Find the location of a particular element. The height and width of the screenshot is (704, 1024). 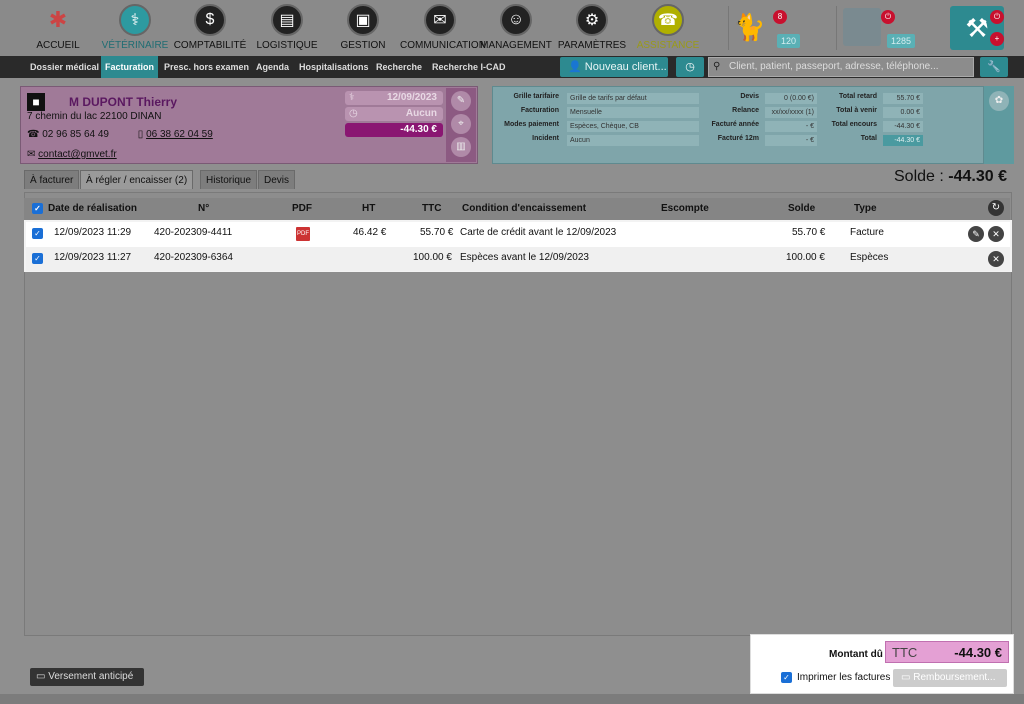

subnav-dossier-medical: Dossier médical is located at coordinates (64, 67).